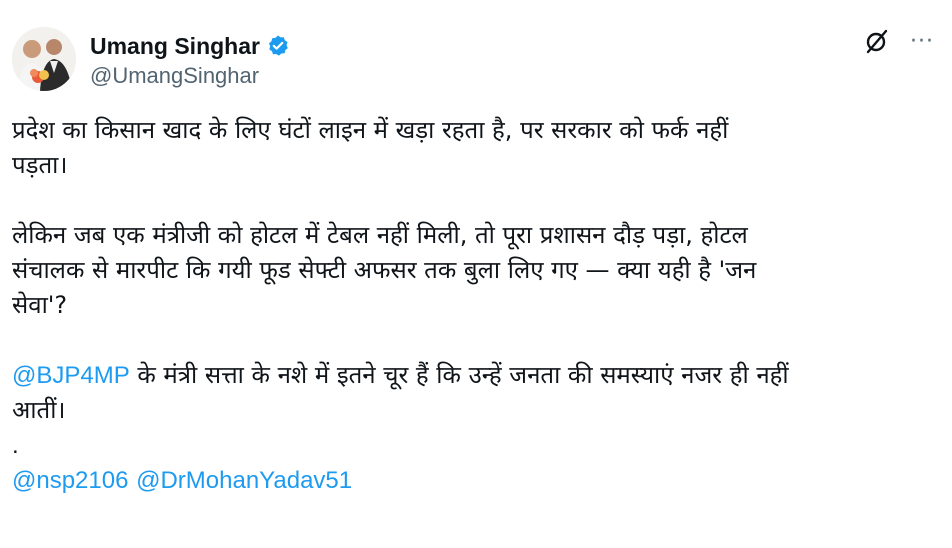 This screenshot has width=952, height=548. What do you see at coordinates (278, 46) in the screenshot?
I see `verified-badge-icon` at bounding box center [278, 46].